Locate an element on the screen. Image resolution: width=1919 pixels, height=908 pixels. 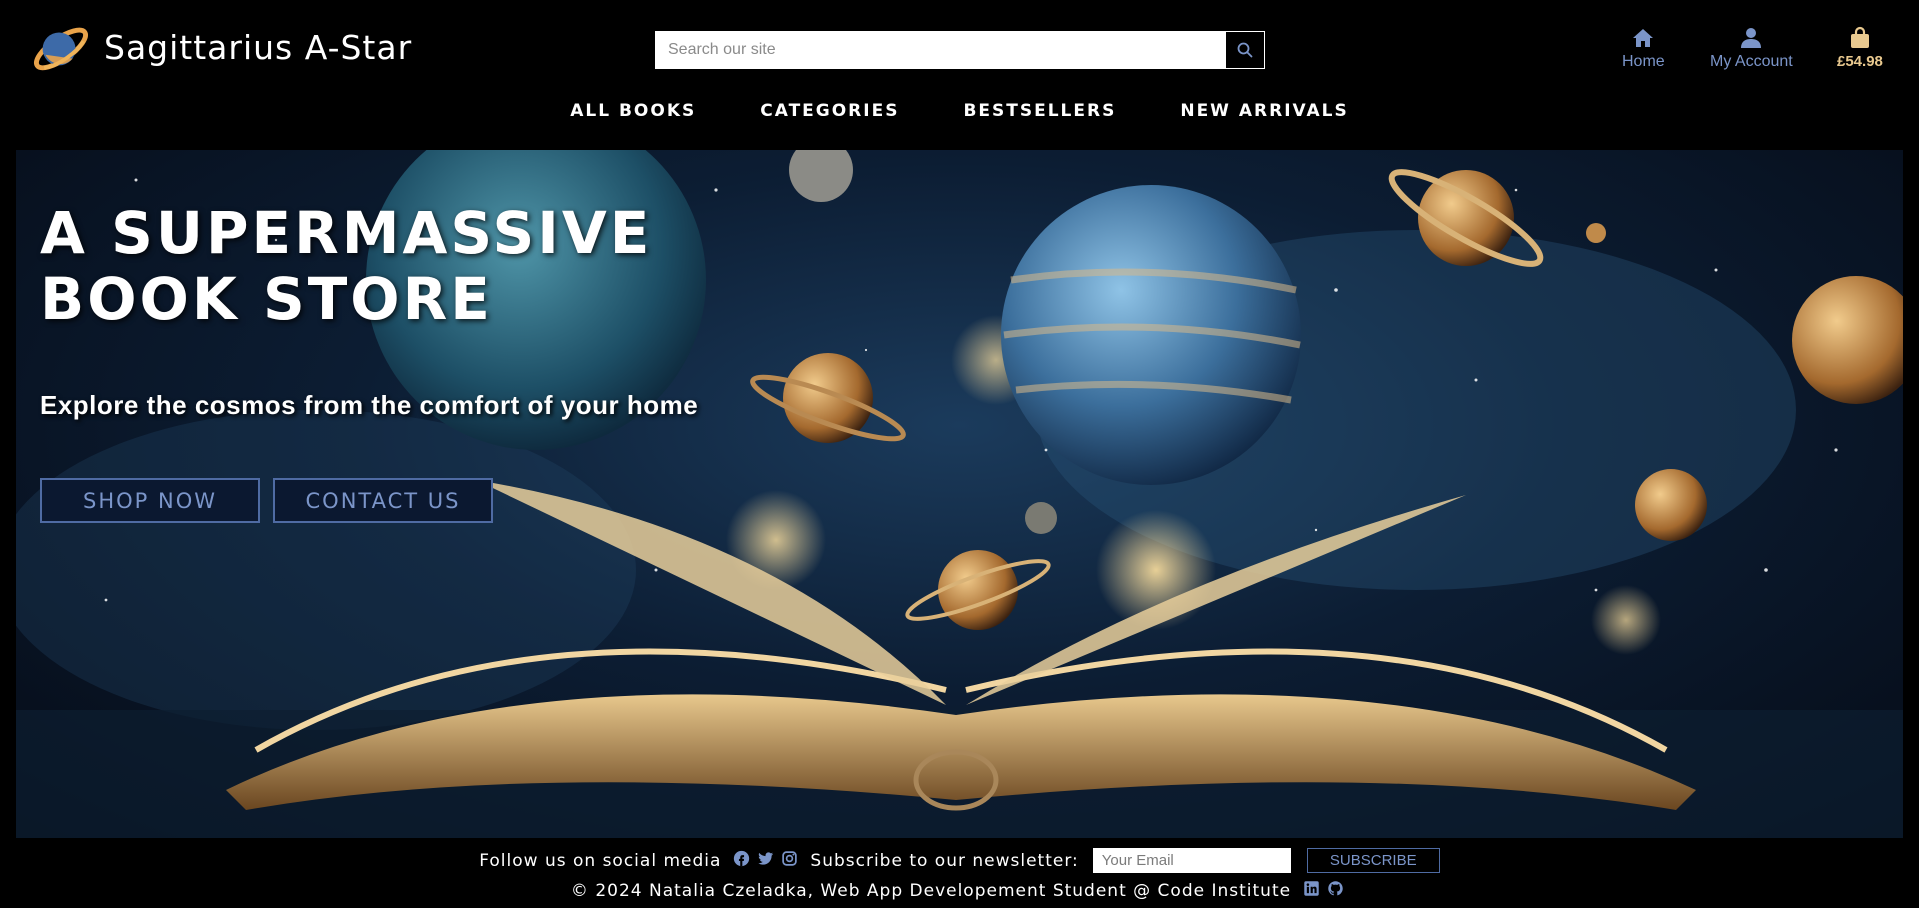
facebook-link is located at coordinates (741, 860).